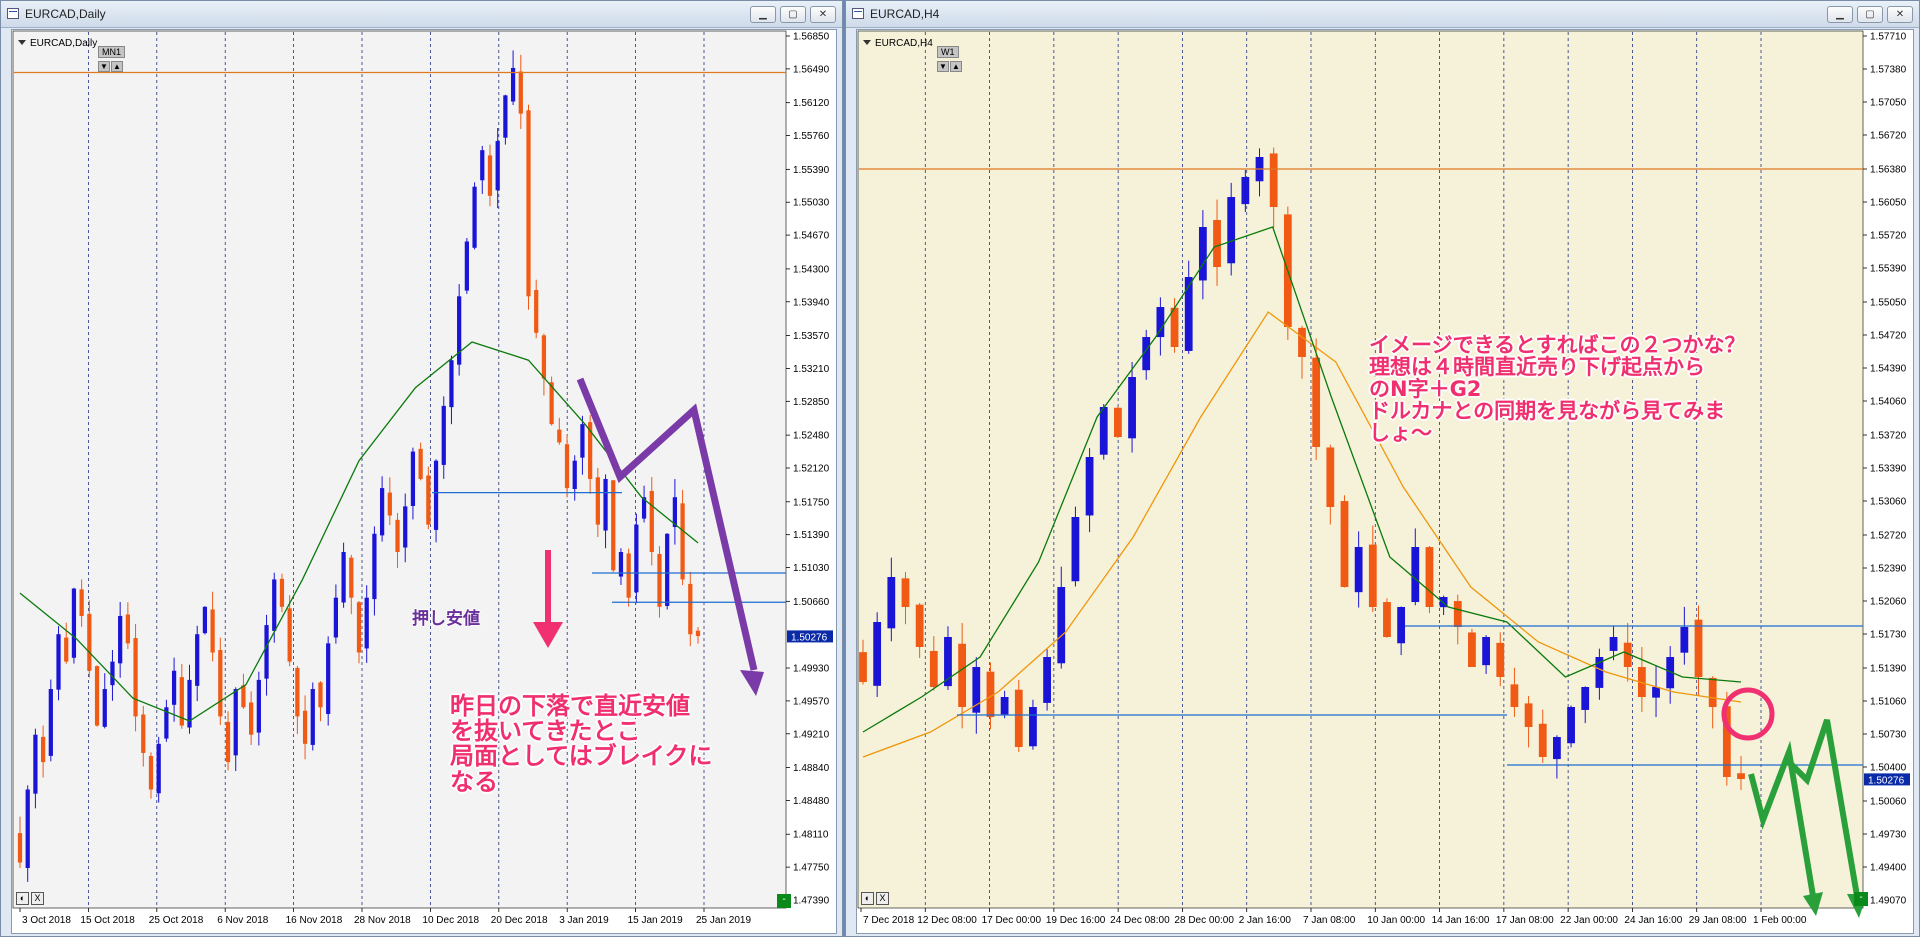 This screenshot has width=1920, height=937. Describe the element at coordinates (1888, 901) in the screenshot. I see `y-tick-label: 1.49070` at that location.